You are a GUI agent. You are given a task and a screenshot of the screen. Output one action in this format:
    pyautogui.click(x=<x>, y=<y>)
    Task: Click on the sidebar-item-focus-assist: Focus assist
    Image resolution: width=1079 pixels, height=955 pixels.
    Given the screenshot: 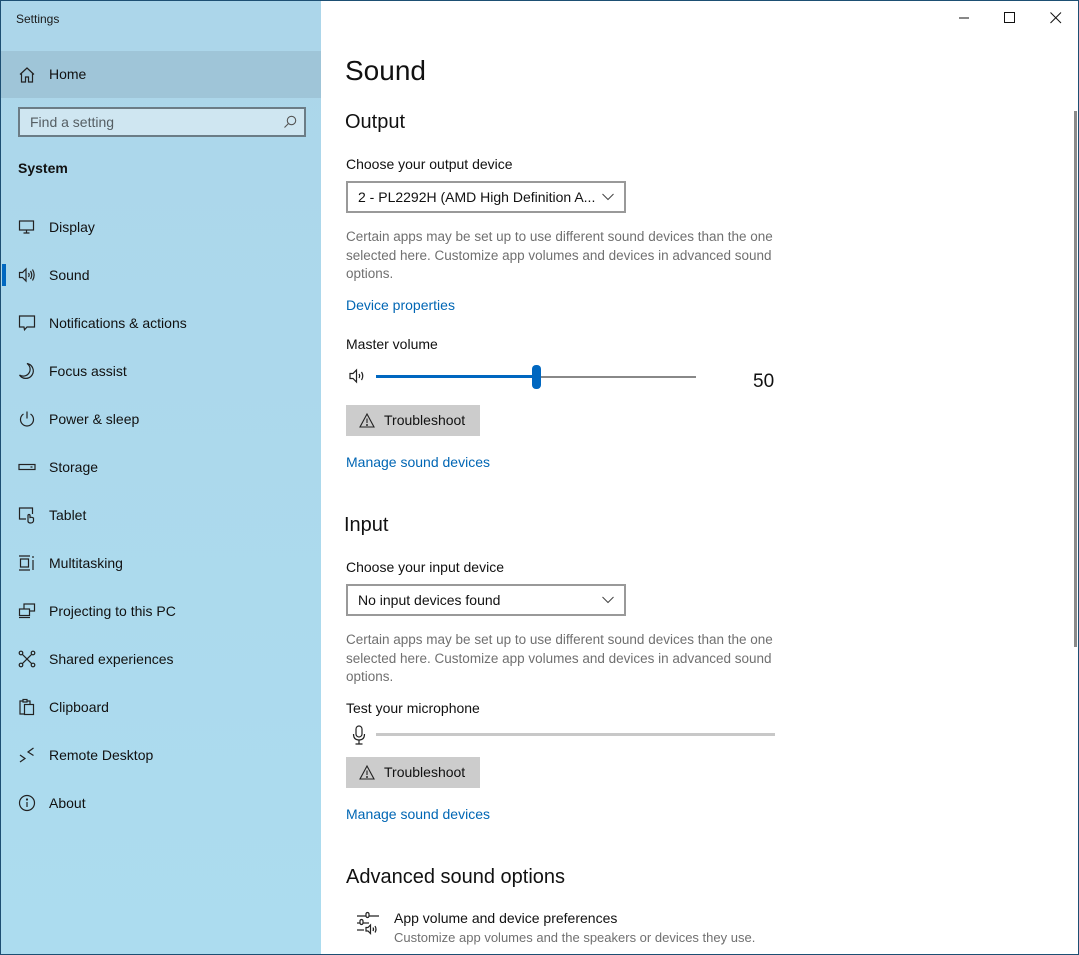 What is the action you would take?
    pyautogui.click(x=161, y=371)
    